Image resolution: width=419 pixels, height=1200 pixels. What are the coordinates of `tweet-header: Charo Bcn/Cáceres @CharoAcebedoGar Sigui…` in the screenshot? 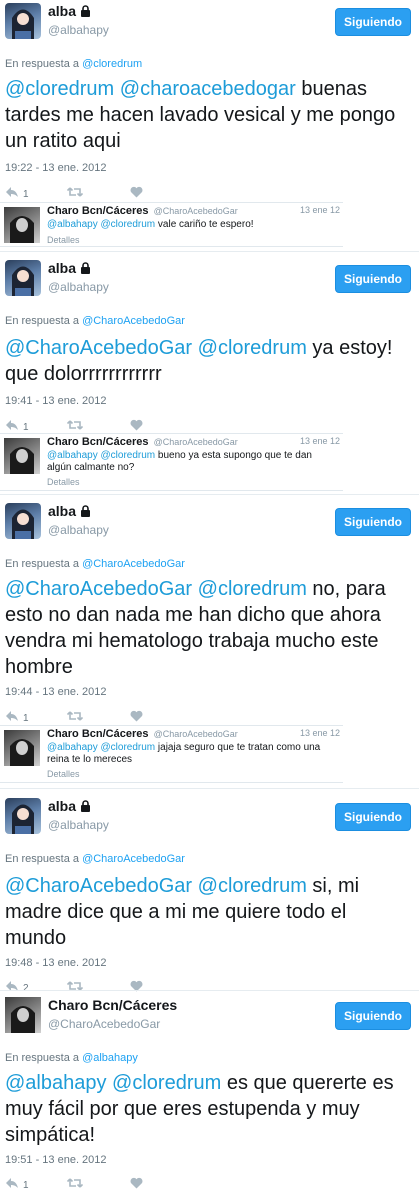 It's located at (209, 1016).